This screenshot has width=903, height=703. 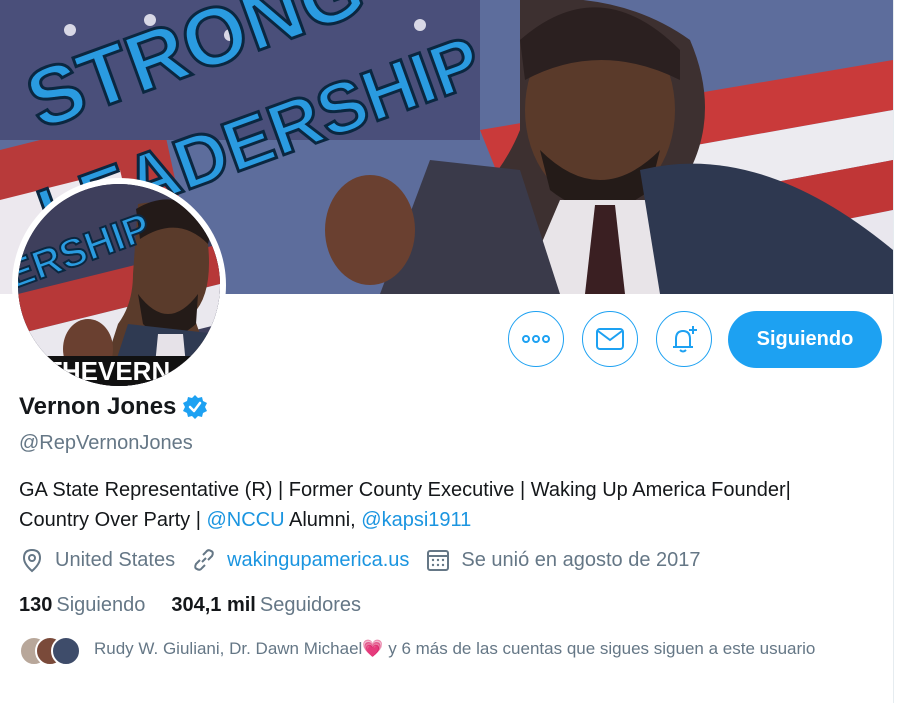 I want to click on location: United States, so click(x=97, y=560).